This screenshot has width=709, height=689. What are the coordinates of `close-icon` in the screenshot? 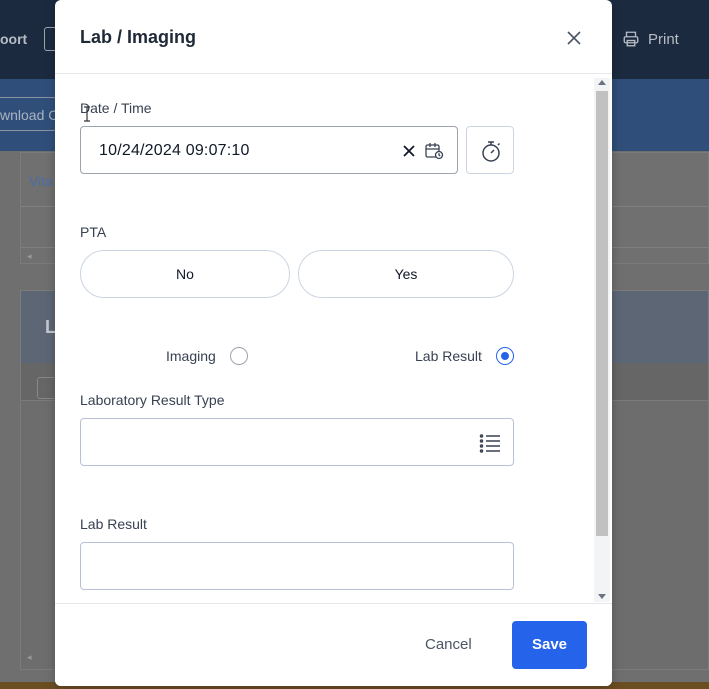 It's located at (574, 38).